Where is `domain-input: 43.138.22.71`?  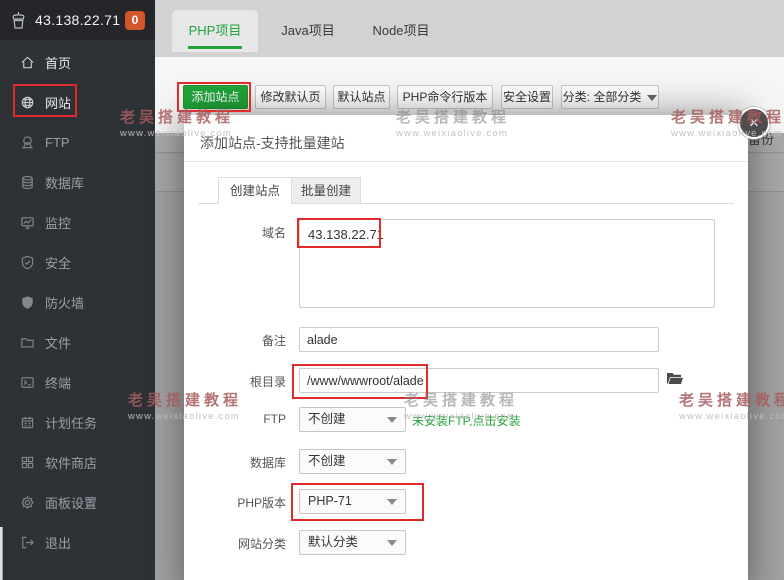 domain-input: 43.138.22.71 is located at coordinates (507, 263).